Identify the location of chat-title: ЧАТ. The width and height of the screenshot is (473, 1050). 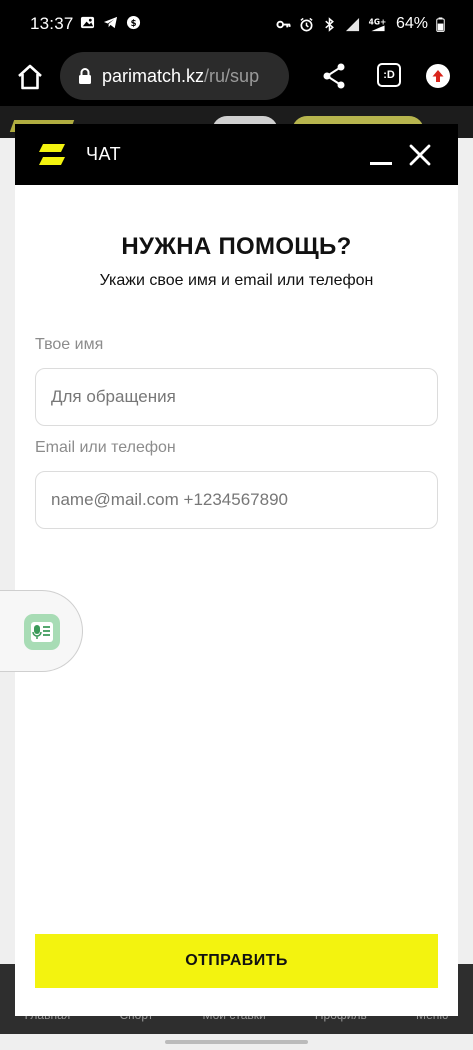
(104, 154).